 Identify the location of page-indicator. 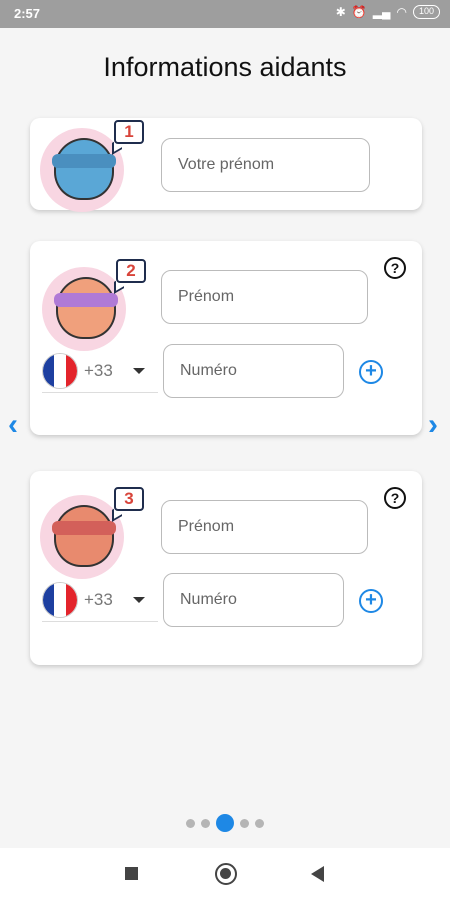
(225, 823).